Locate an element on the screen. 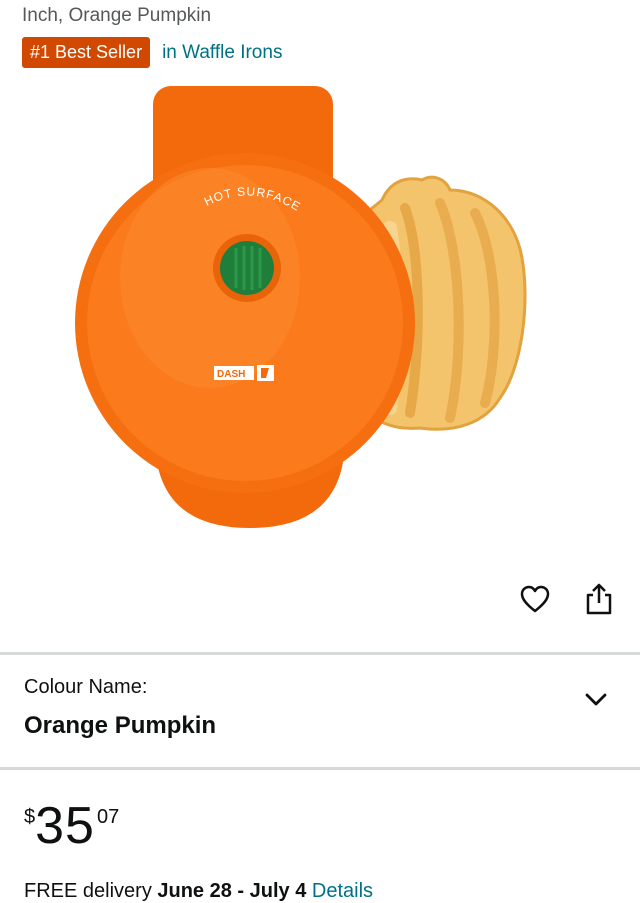  category-link: in Waffle Irons is located at coordinates (222, 53).